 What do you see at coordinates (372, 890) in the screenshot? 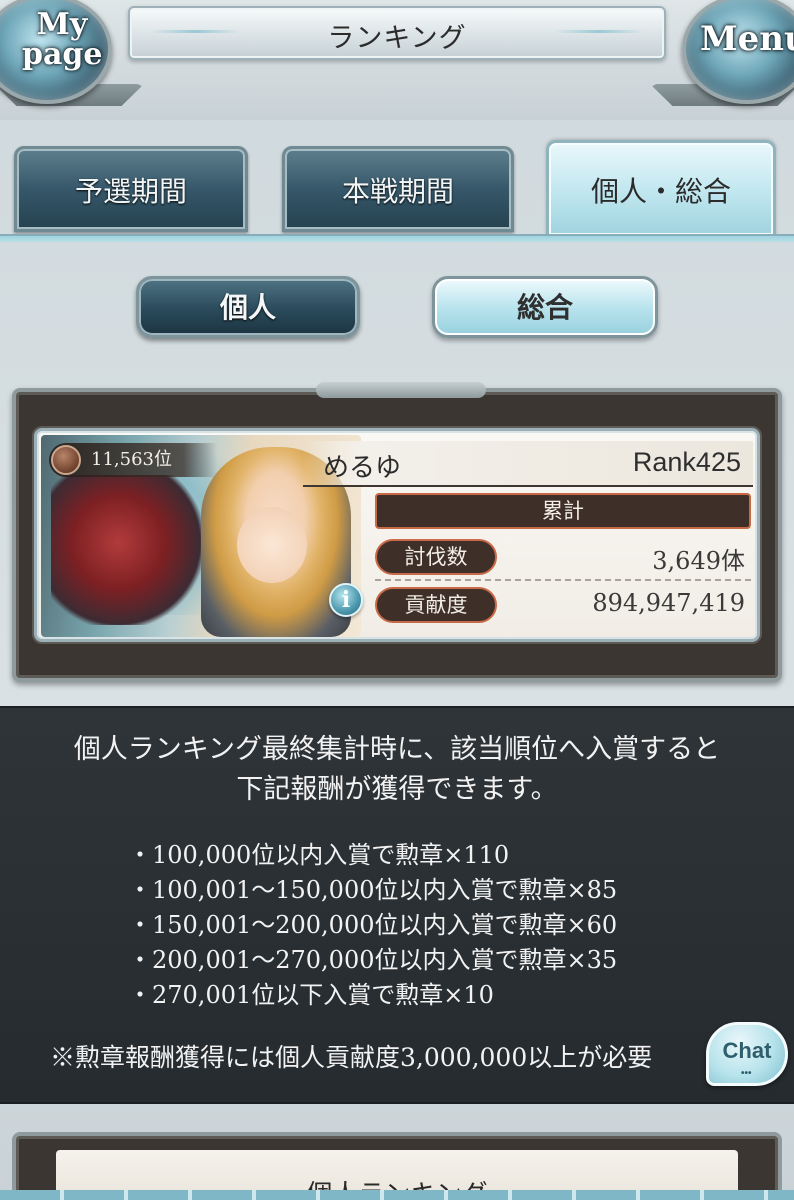
I see `reward-item: 100,001〜150,000位以内入賞で勲章×85` at bounding box center [372, 890].